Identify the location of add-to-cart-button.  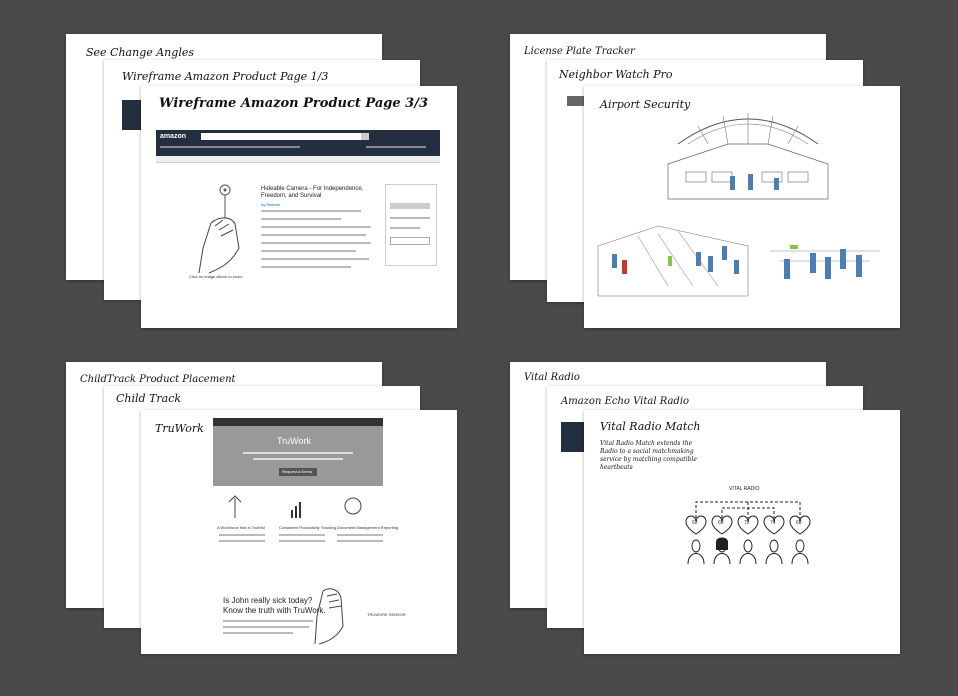
(410, 206).